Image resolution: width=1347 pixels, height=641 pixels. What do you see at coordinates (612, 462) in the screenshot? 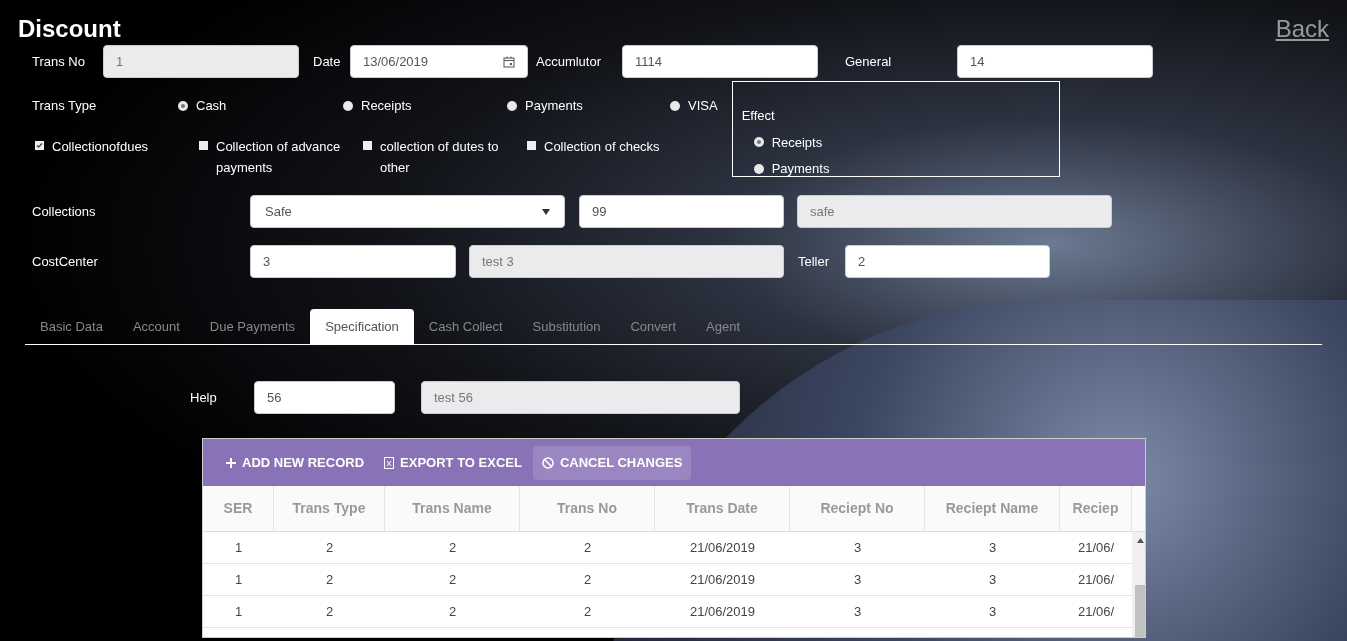
I see `toolbar-button: CANCEL CHANGES` at bounding box center [612, 462].